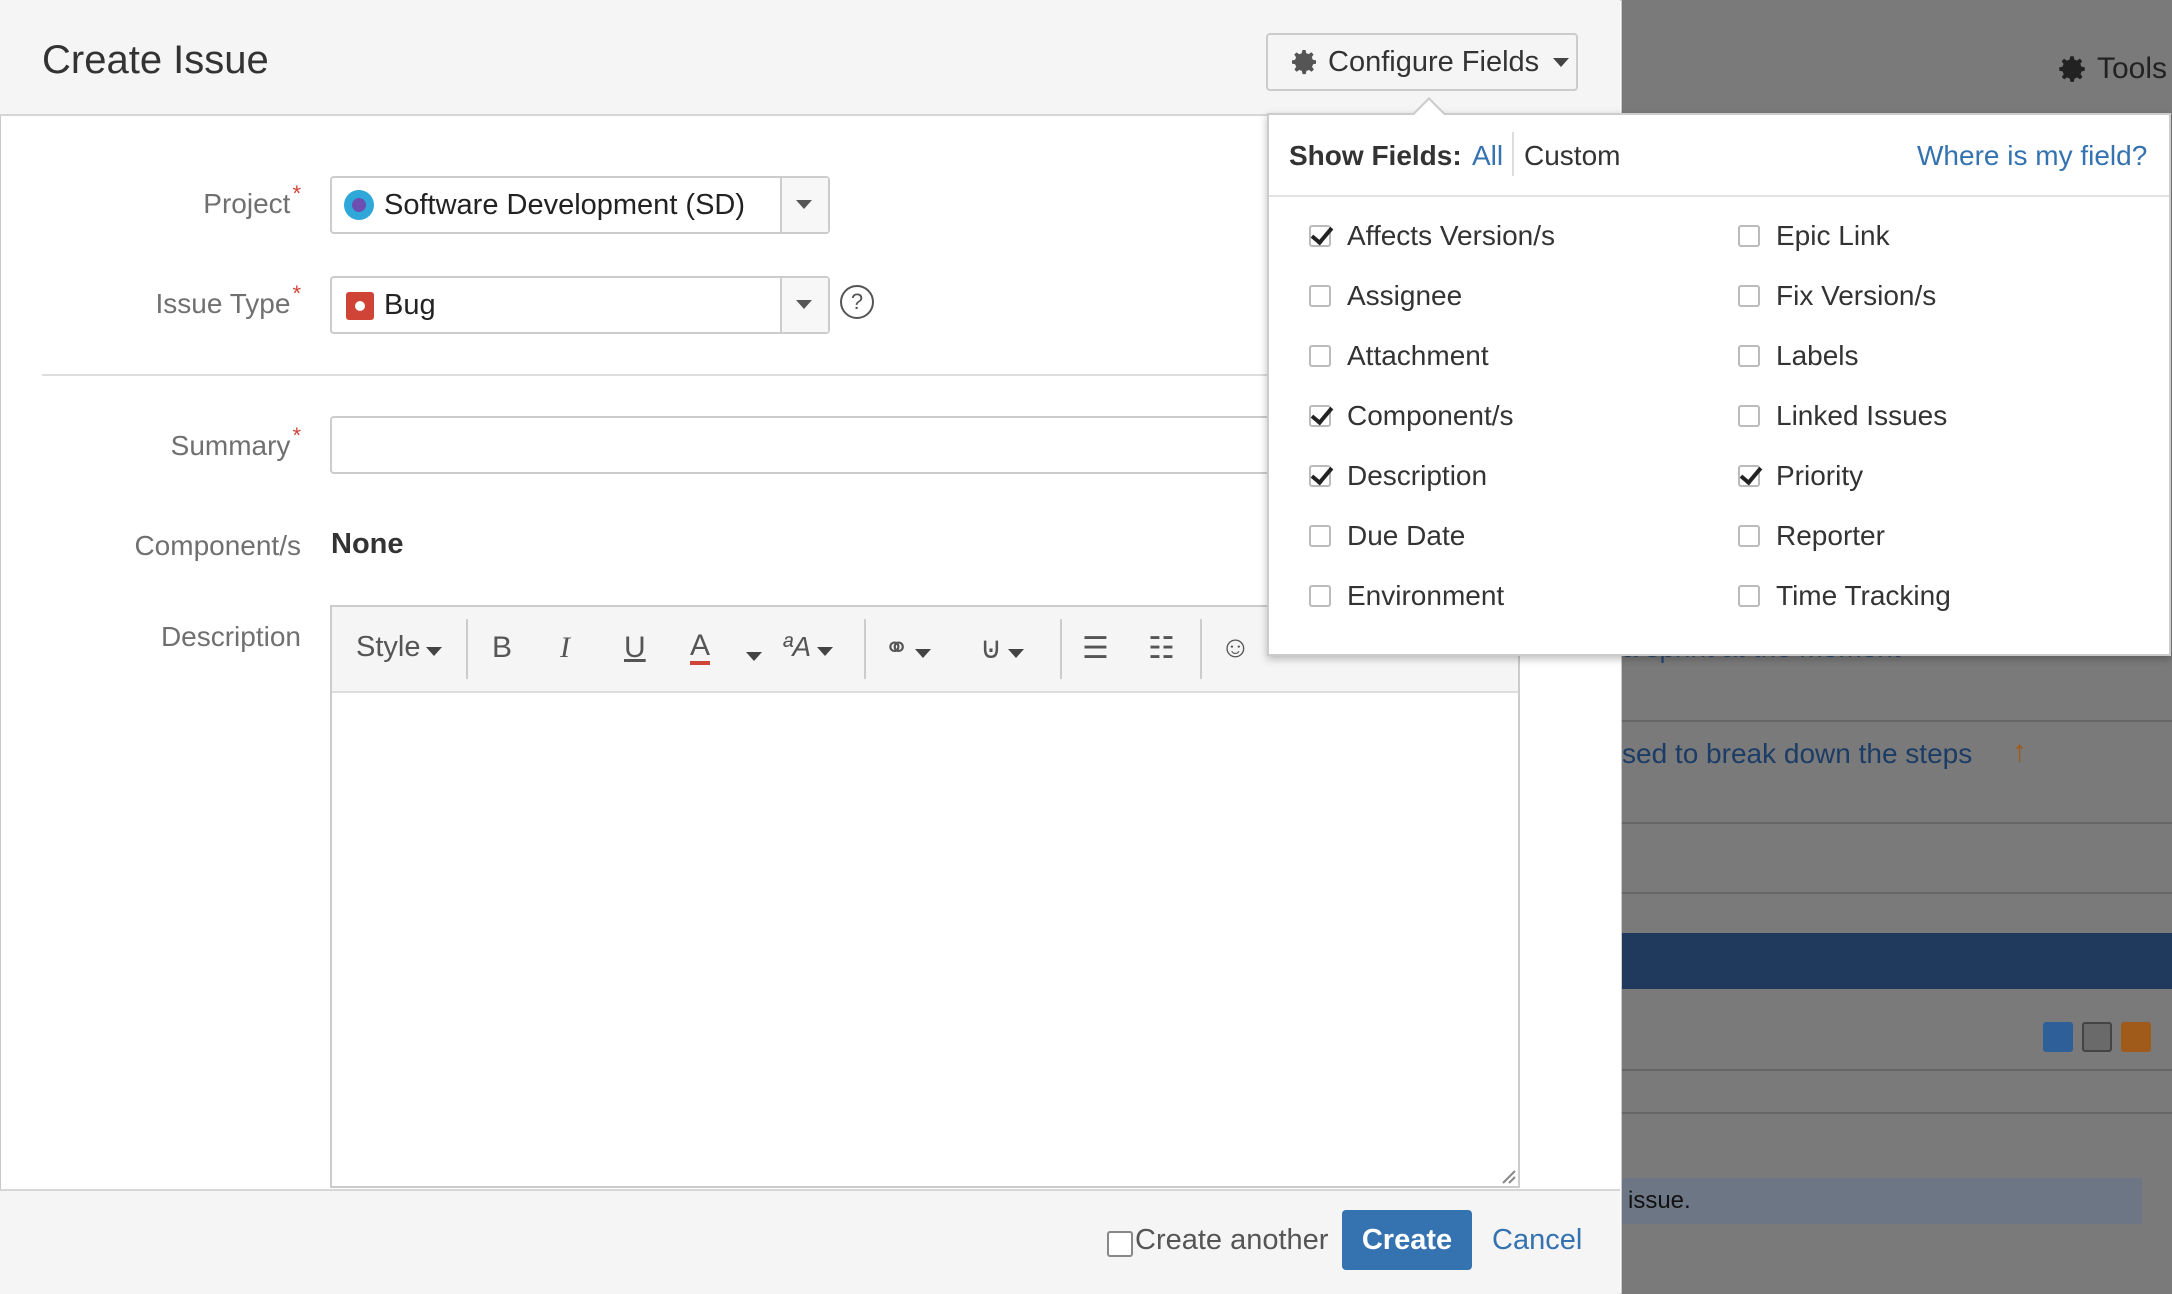 Image resolution: width=2172 pixels, height=1294 pixels. Describe the element at coordinates (2019, 751) in the screenshot. I see `arrow-up-icon: ↑` at that location.